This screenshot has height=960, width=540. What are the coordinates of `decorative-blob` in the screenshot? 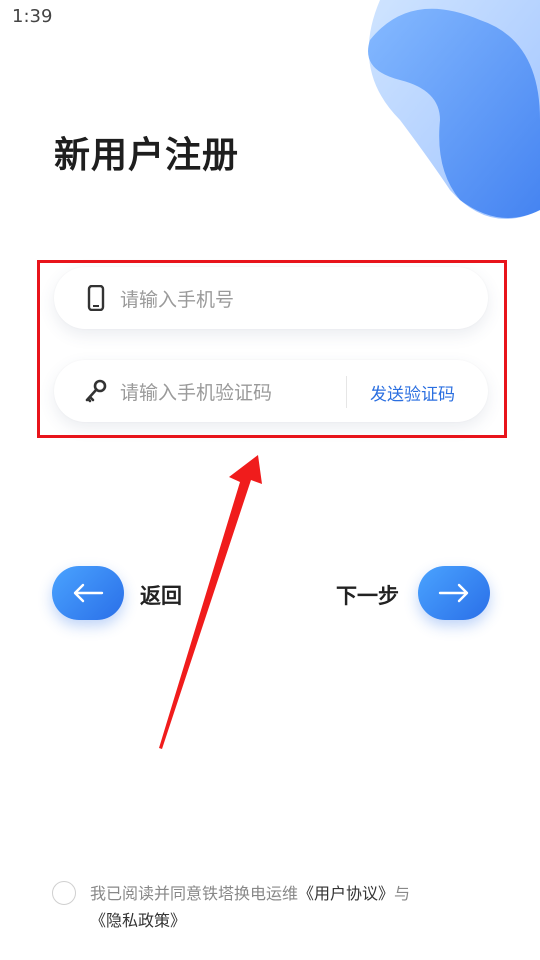 It's located at (454, 109).